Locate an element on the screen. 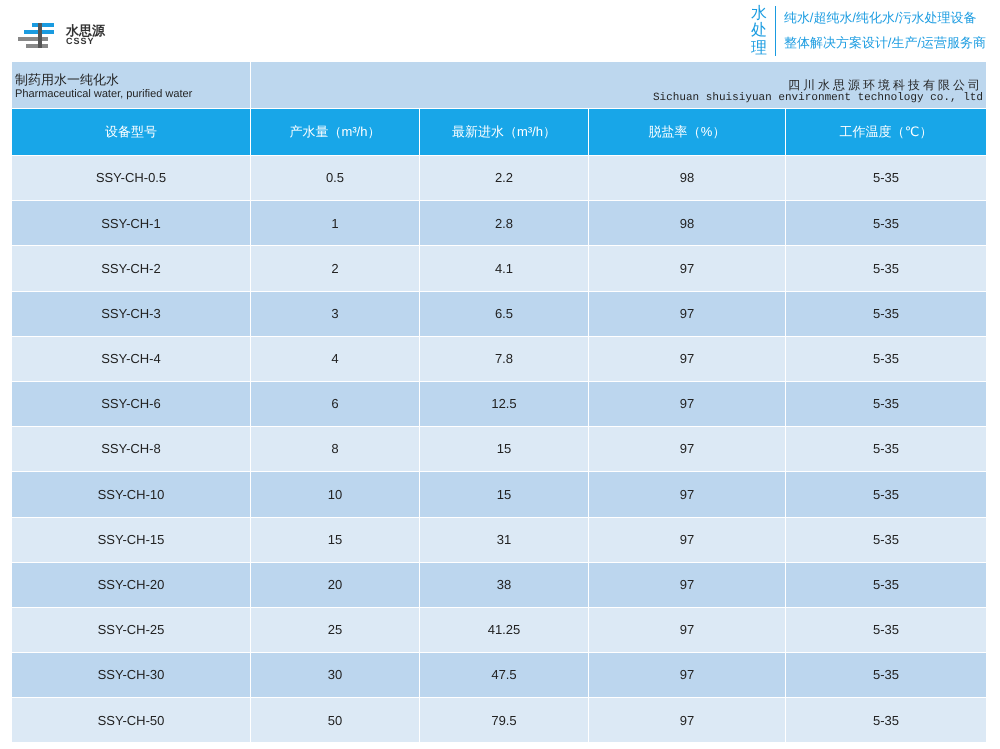 The width and height of the screenshot is (1000, 749). subtitle: Pharmaceutical water, purified water is located at coordinates (104, 94).